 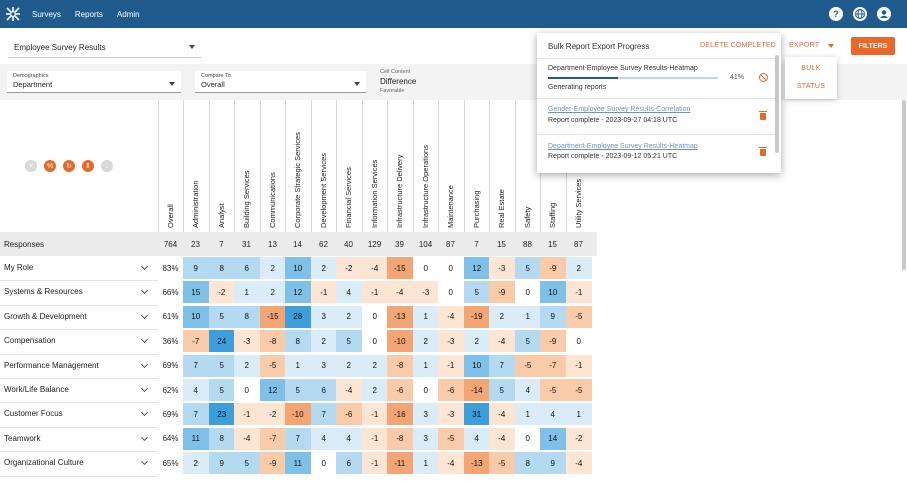 I want to click on demographics-select: Demographics Department, so click(x=94, y=82).